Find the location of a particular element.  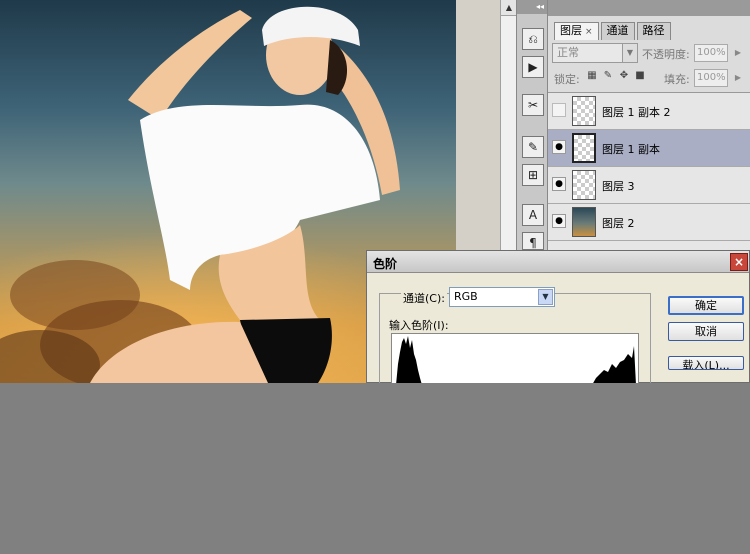

channel-value: RGB is located at coordinates (466, 296).